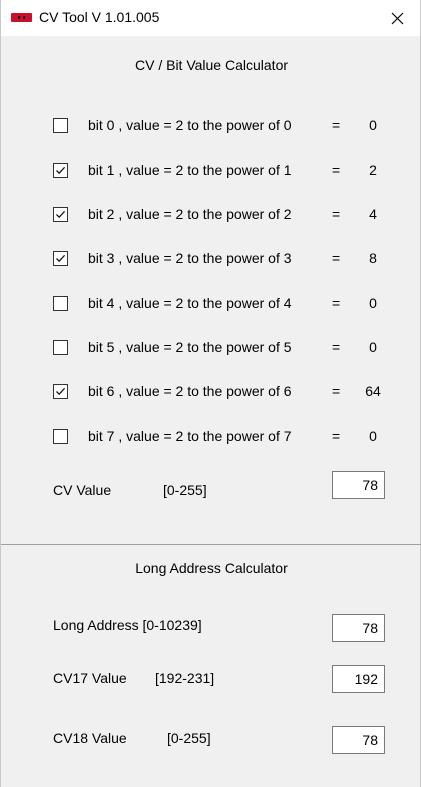  Describe the element at coordinates (190, 125) in the screenshot. I see `bit-label-0: bit 0 , value = 2 to the power of 0` at that location.